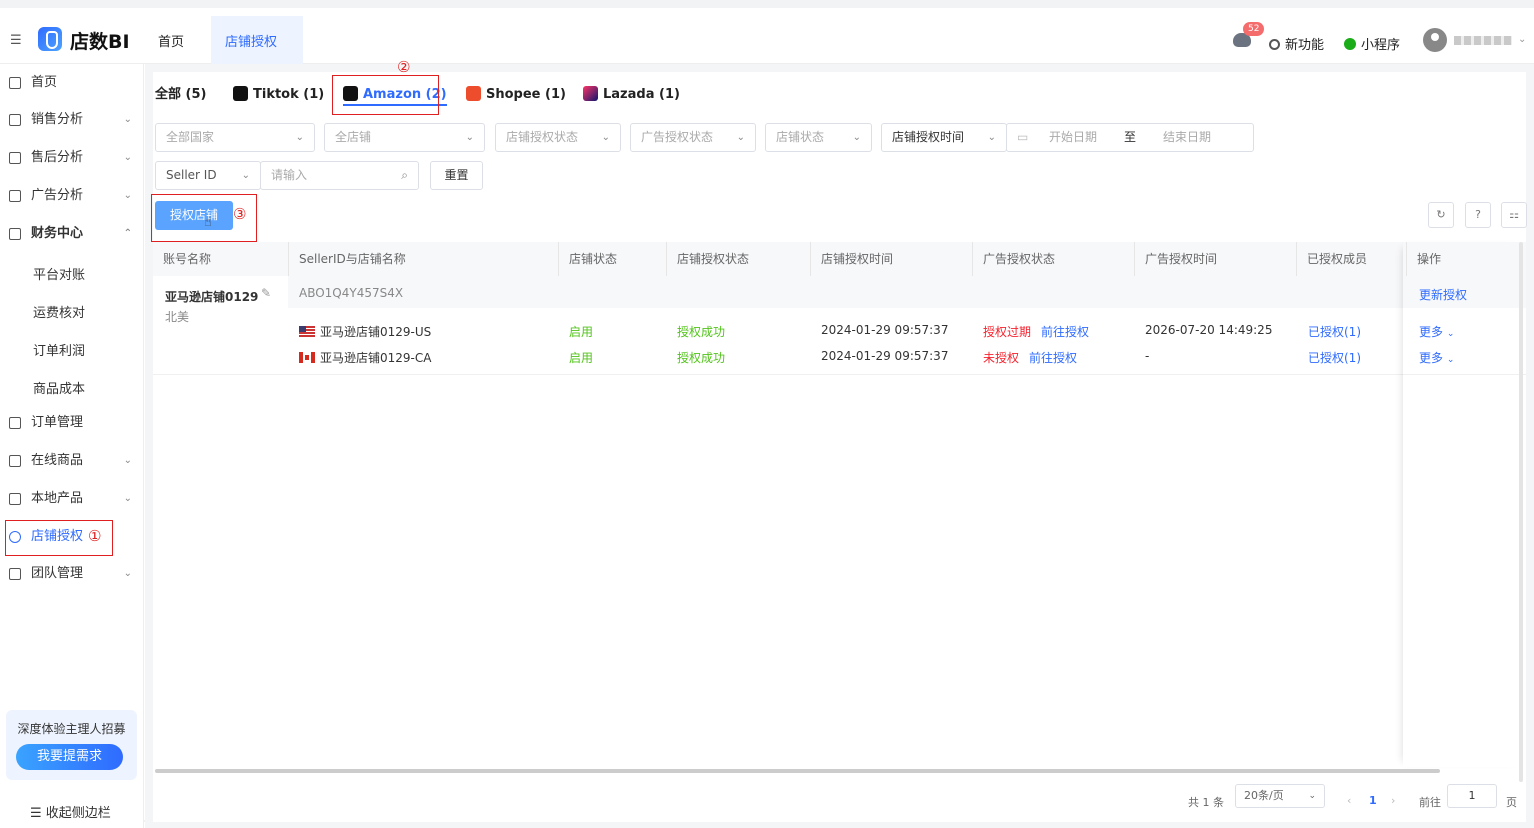 The height and width of the screenshot is (828, 1534). I want to click on ads-icon, so click(15, 196).